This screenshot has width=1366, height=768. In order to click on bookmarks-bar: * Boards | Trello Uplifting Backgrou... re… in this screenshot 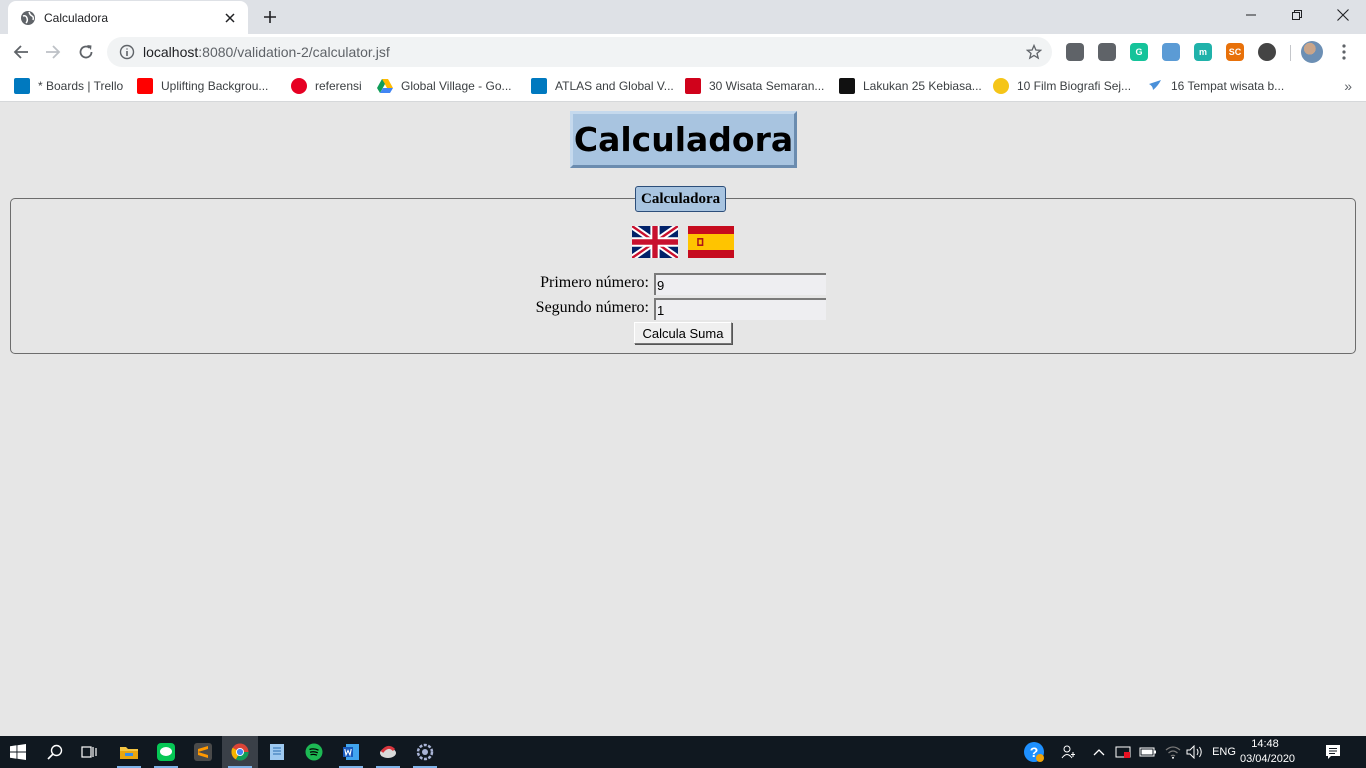, I will do `click(683, 86)`.